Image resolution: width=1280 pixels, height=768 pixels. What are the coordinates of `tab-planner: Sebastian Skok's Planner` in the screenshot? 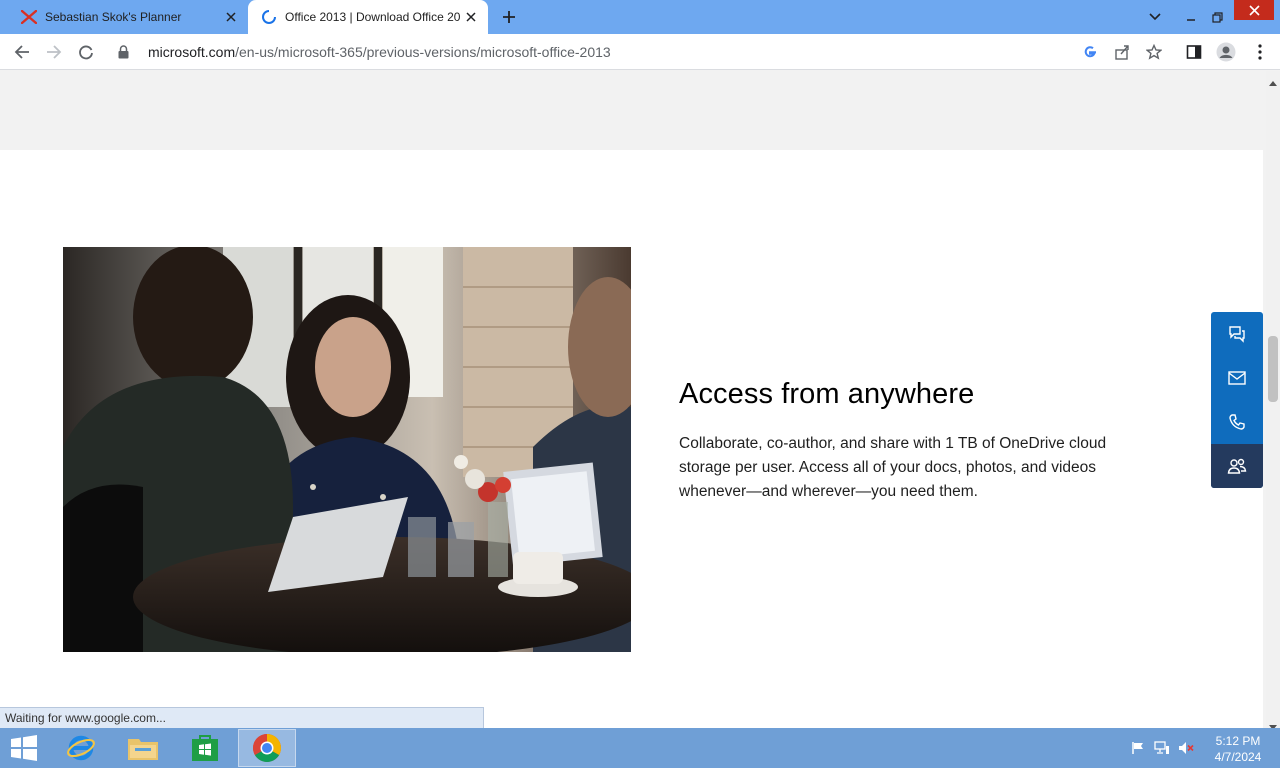 It's located at (128, 17).